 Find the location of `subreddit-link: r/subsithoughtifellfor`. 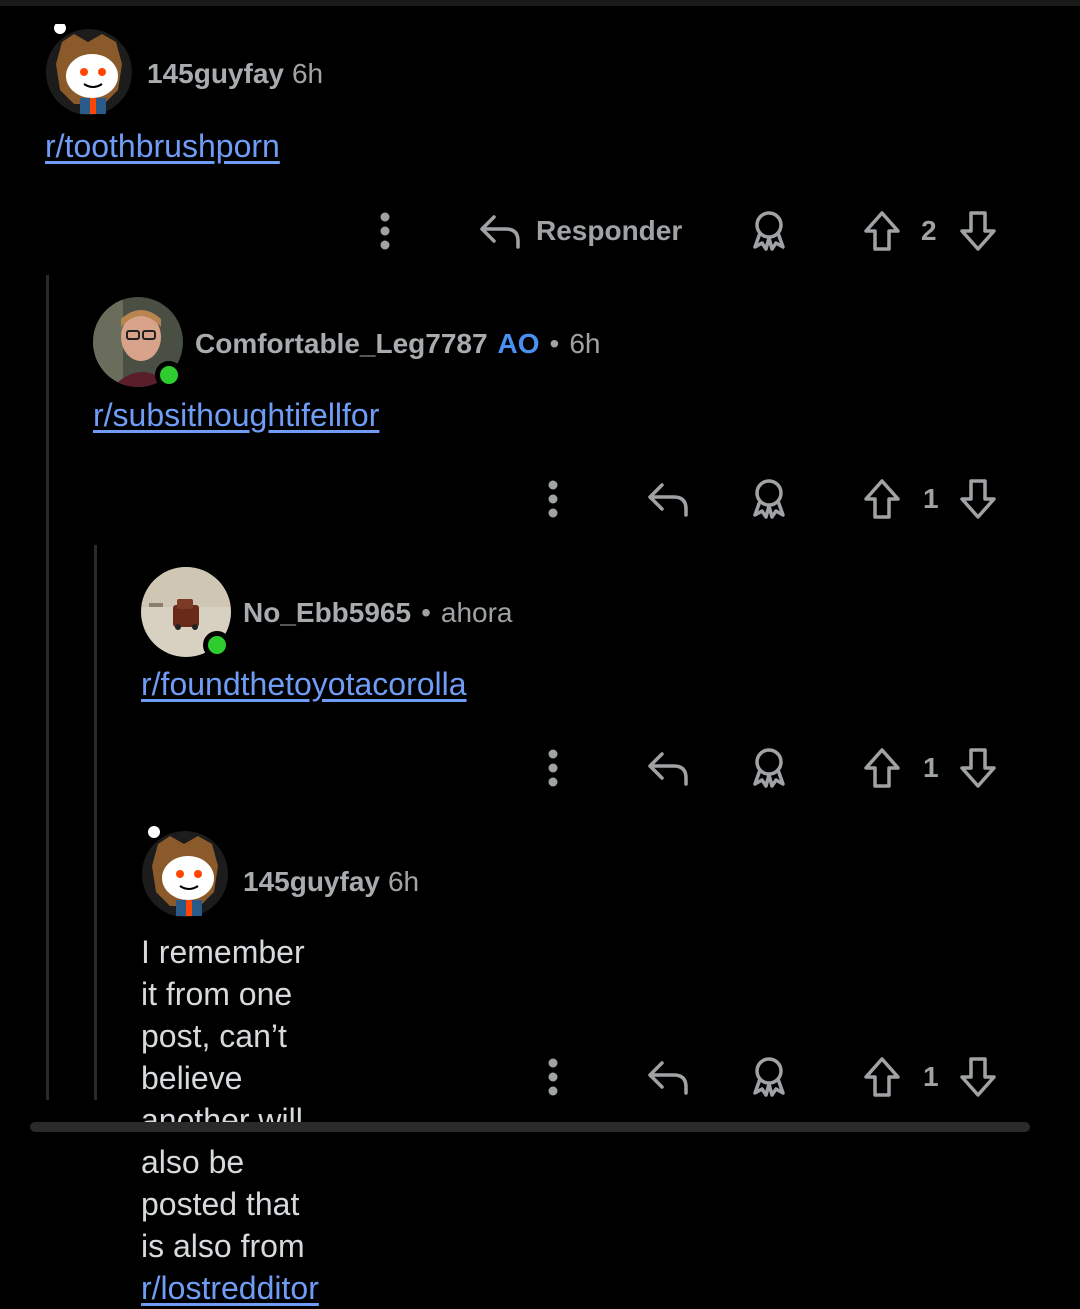

subreddit-link: r/subsithoughtifellfor is located at coordinates (236, 415).